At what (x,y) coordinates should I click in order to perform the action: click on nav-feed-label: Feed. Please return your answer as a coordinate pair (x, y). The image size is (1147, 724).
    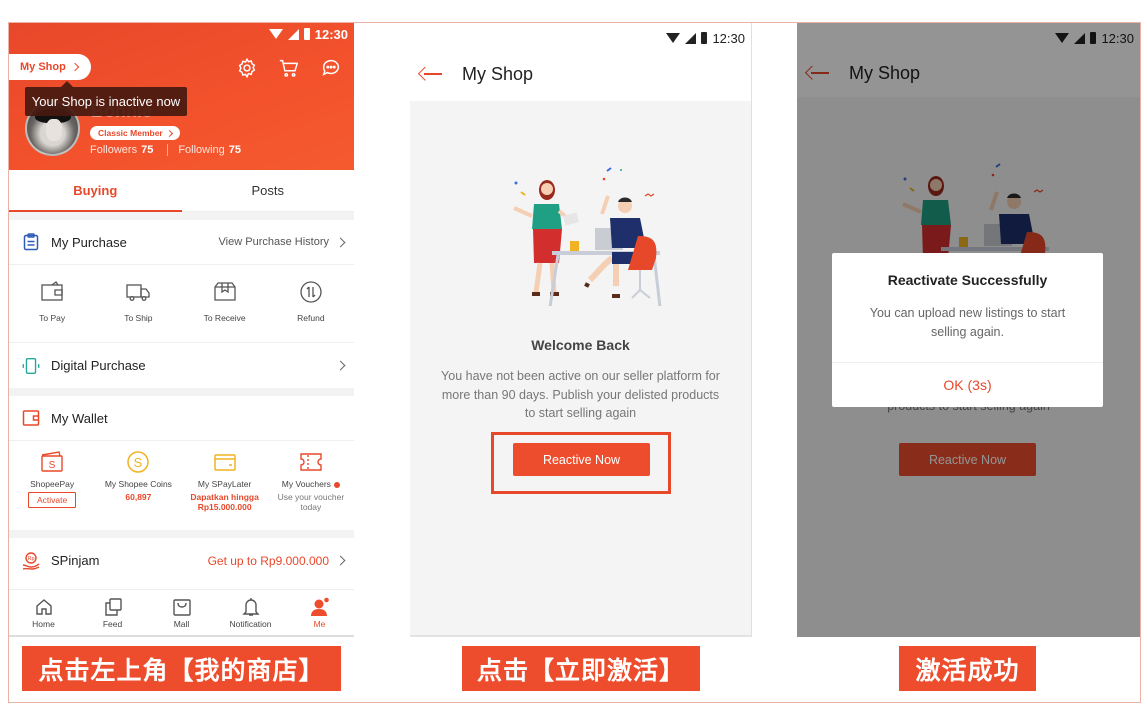
    Looking at the image, I should click on (112, 623).